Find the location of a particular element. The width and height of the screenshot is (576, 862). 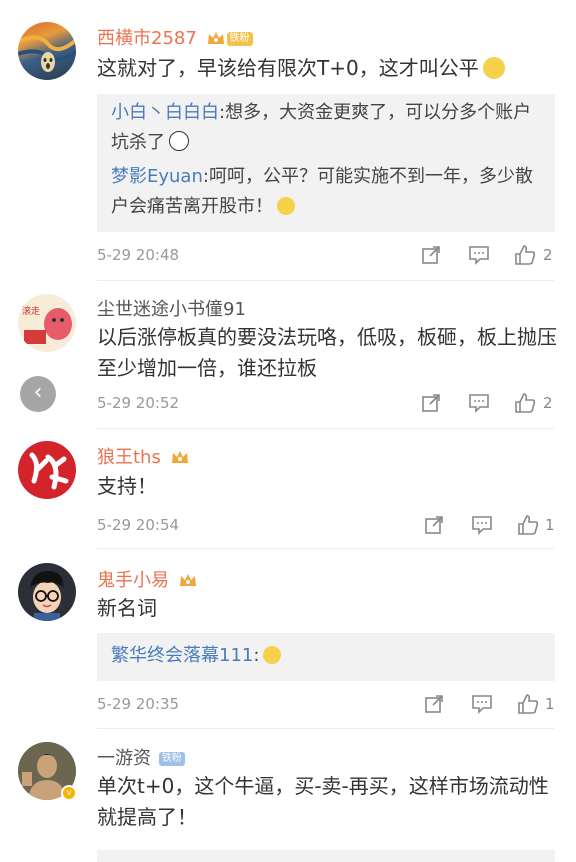

reply-item: 梦影Eyuan:呵呵，公平？可能实施不到一年，多少散户会痛苦离开股市！ is located at coordinates (326, 192).